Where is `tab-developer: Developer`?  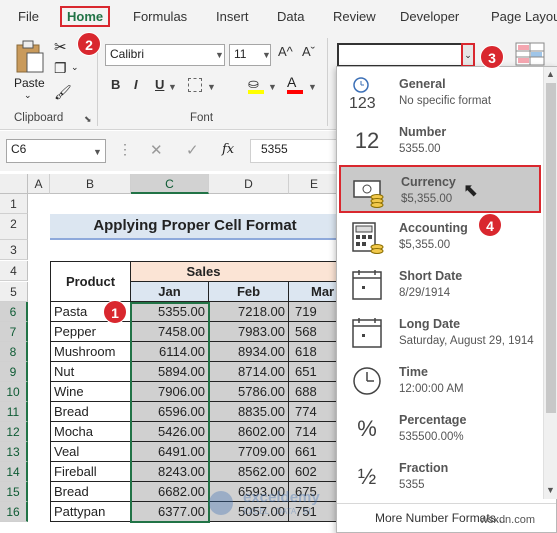 tab-developer: Developer is located at coordinates (429, 16).